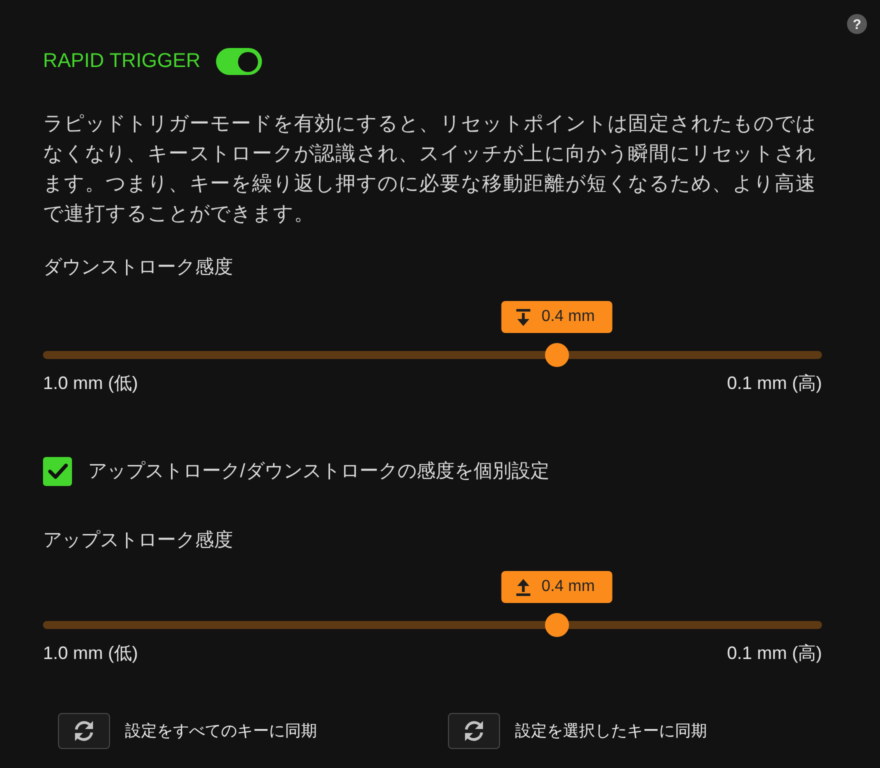 Image resolution: width=880 pixels, height=768 pixels. Describe the element at coordinates (523, 317) in the screenshot. I see `arrow-down-to-bar-icon` at that location.